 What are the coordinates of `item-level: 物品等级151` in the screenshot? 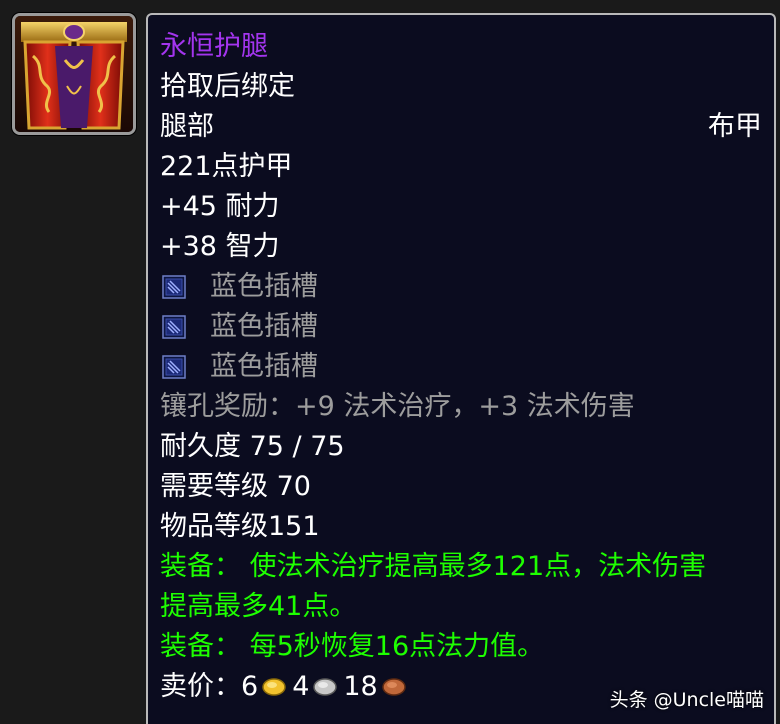 It's located at (240, 526).